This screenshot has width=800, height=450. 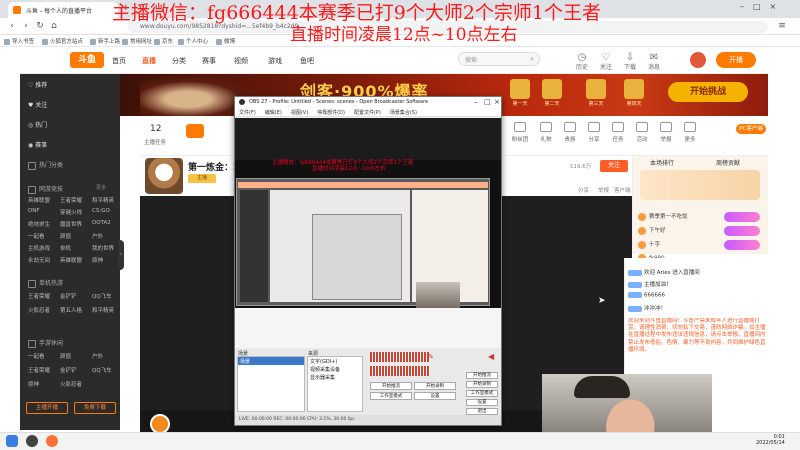 What do you see at coordinates (225, 41) in the screenshot?
I see `bookmark-item: 微博` at bounding box center [225, 41].